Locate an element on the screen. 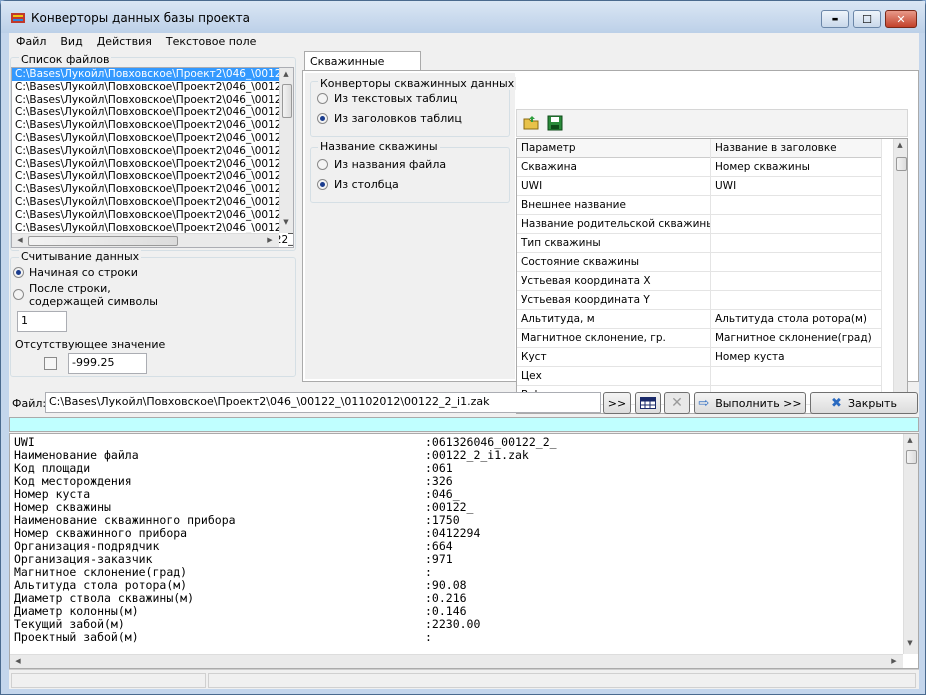 The height and width of the screenshot is (695, 926). grid-cell-parameter: Альтитуда, м is located at coordinates (614, 319).